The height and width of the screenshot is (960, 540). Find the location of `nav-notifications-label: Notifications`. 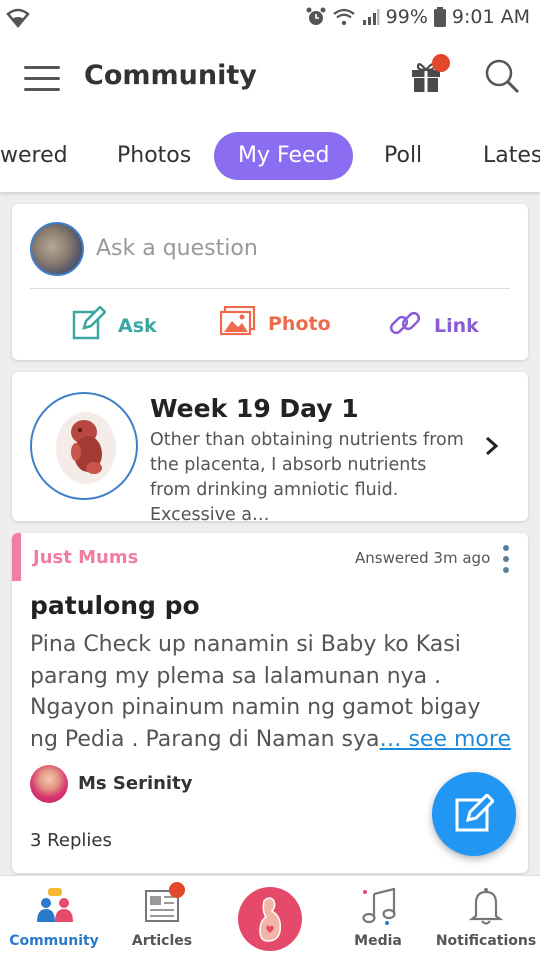

nav-notifications-label: Notifications is located at coordinates (486, 941).